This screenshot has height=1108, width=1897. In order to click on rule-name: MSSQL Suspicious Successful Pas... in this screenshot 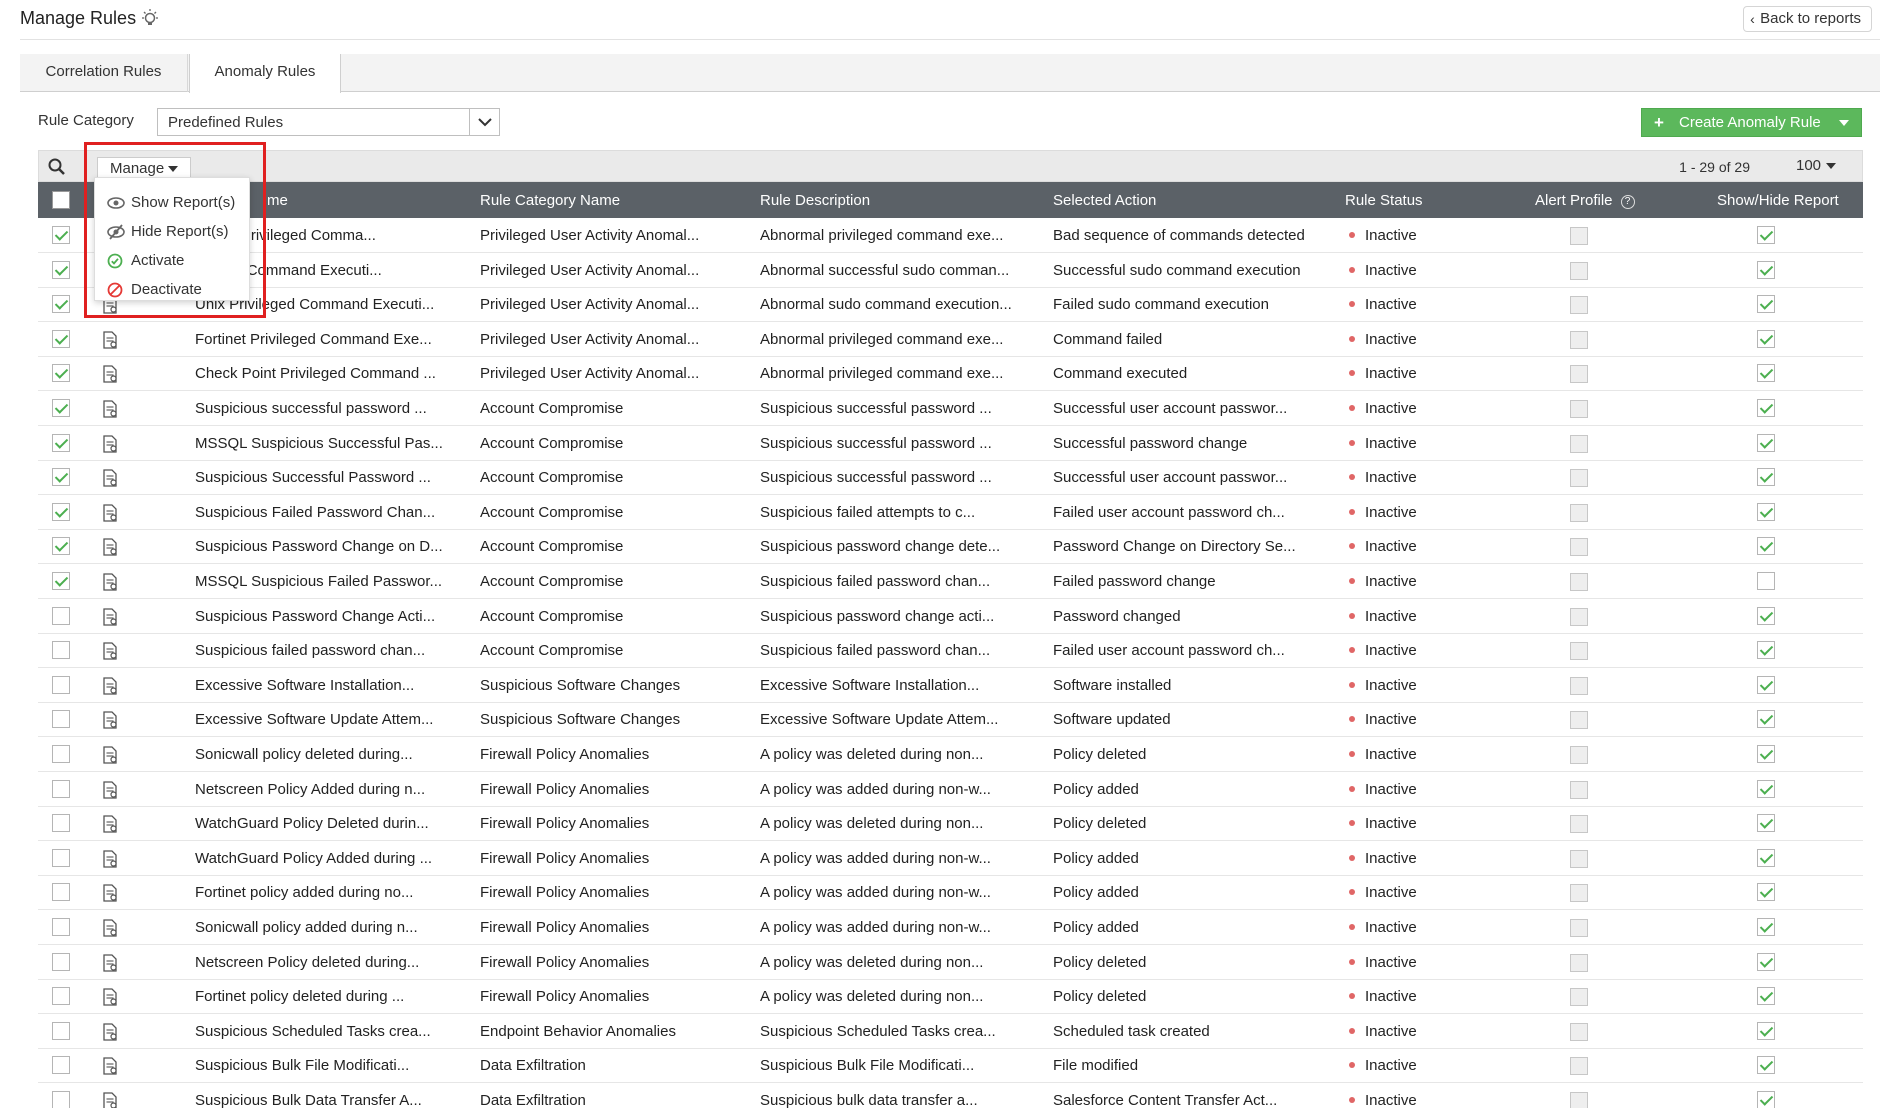, I will do `click(319, 443)`.